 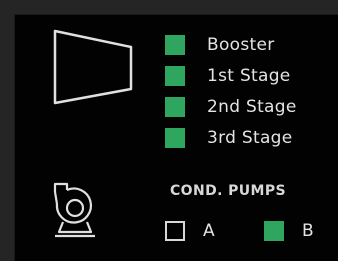 What do you see at coordinates (93, 67) in the screenshot?
I see `compressor-icon` at bounding box center [93, 67].